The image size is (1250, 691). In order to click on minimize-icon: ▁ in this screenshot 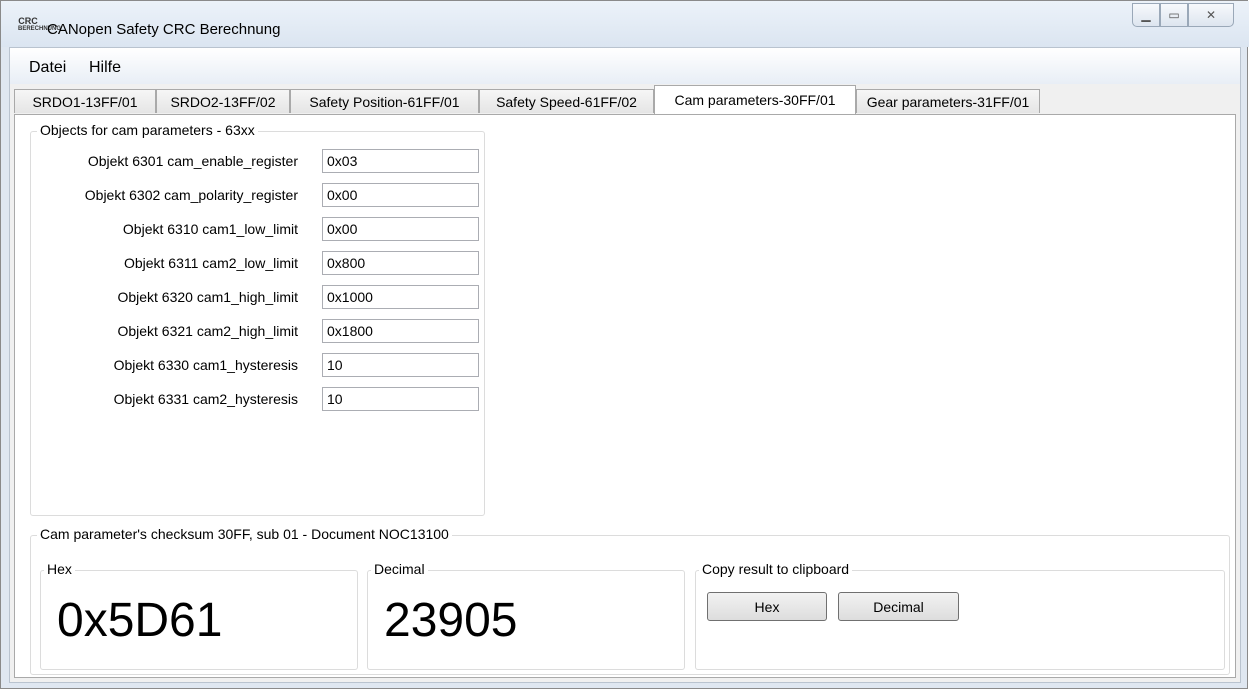, I will do `click(1146, 15)`.